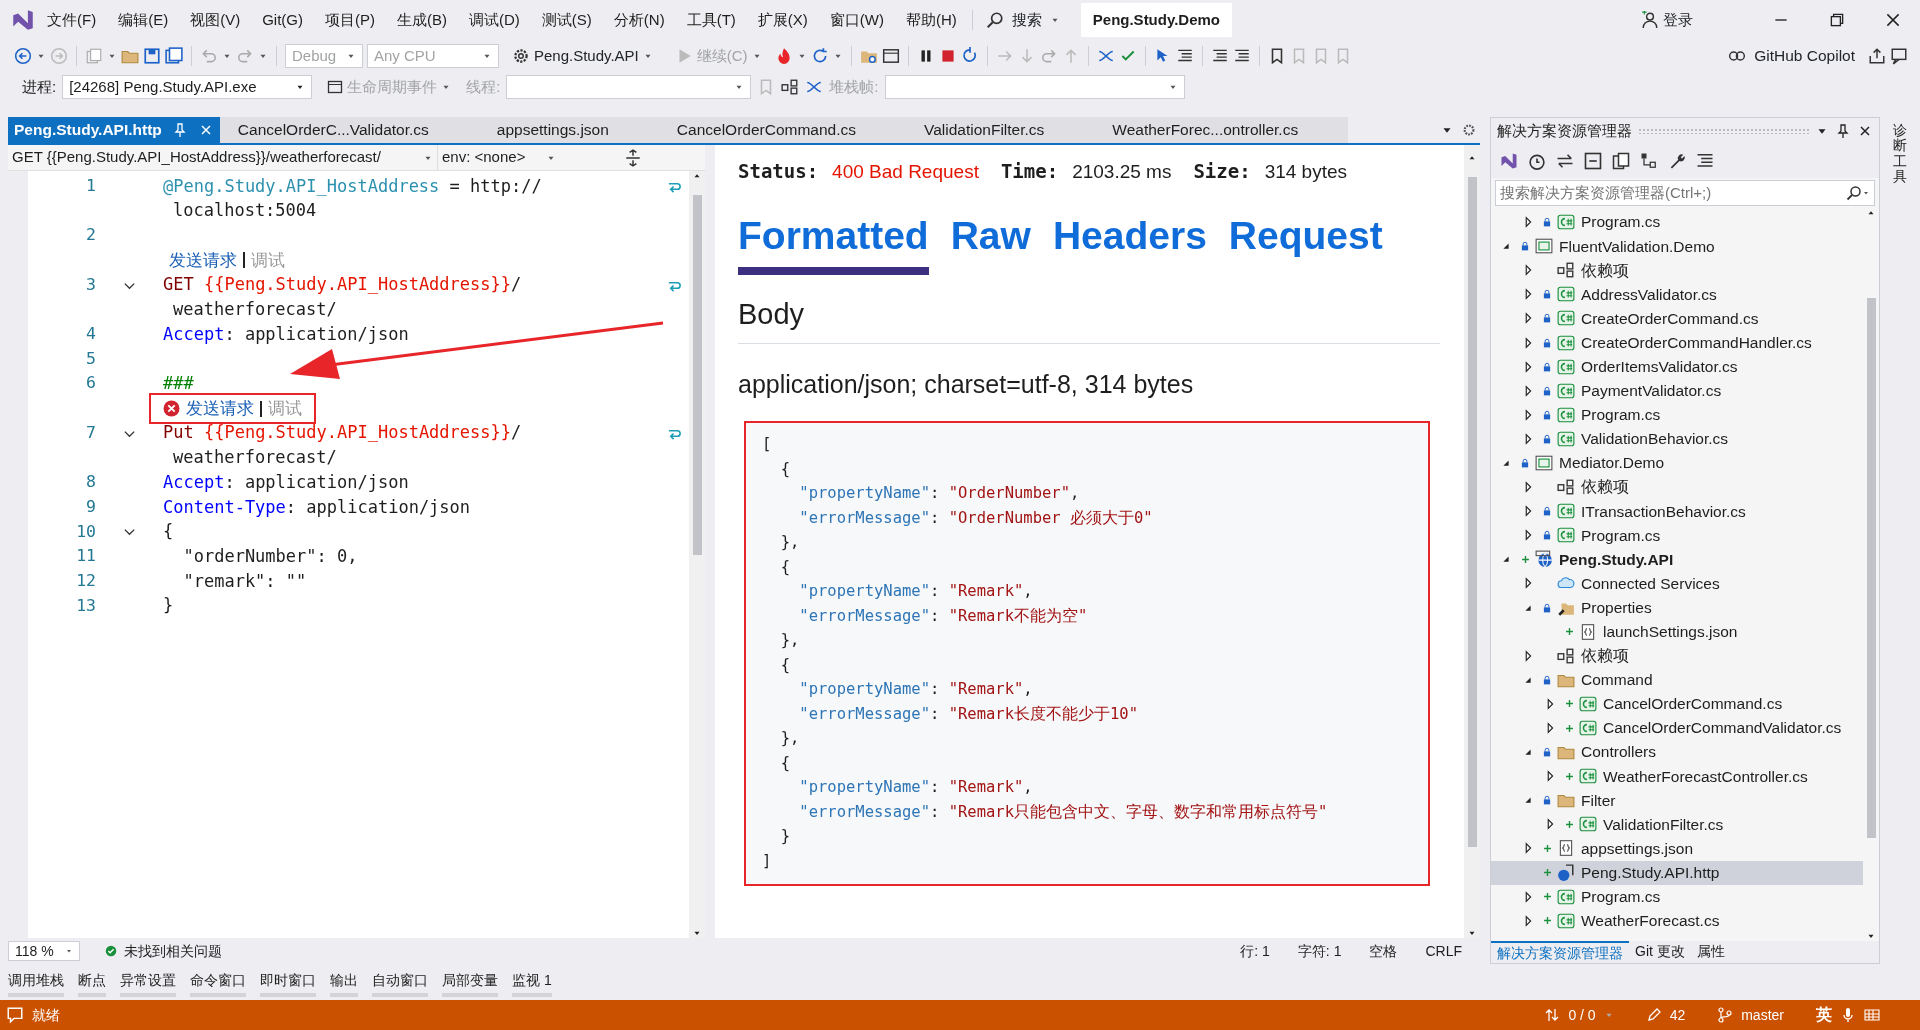  I want to click on side-tab: 诊断工具, so click(1900, 543).